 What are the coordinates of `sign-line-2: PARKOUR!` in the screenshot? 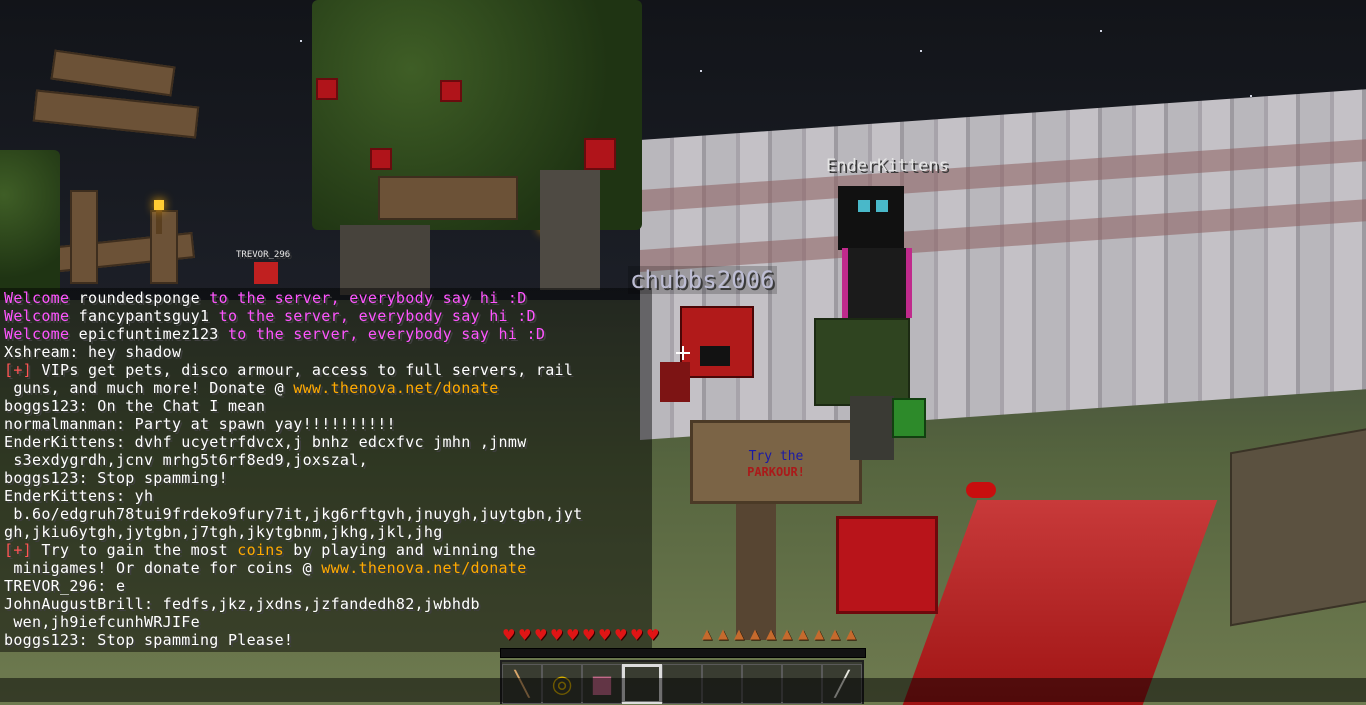 It's located at (776, 472).